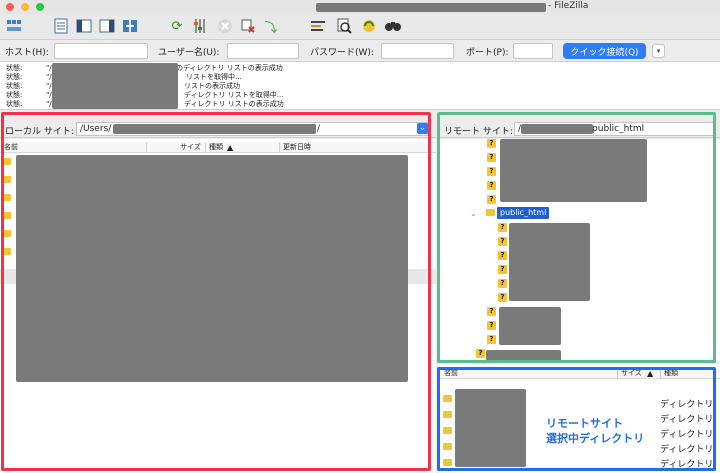  What do you see at coordinates (229, 68) in the screenshot?
I see `log-message: のディレクトリ リストの表示成功` at bounding box center [229, 68].